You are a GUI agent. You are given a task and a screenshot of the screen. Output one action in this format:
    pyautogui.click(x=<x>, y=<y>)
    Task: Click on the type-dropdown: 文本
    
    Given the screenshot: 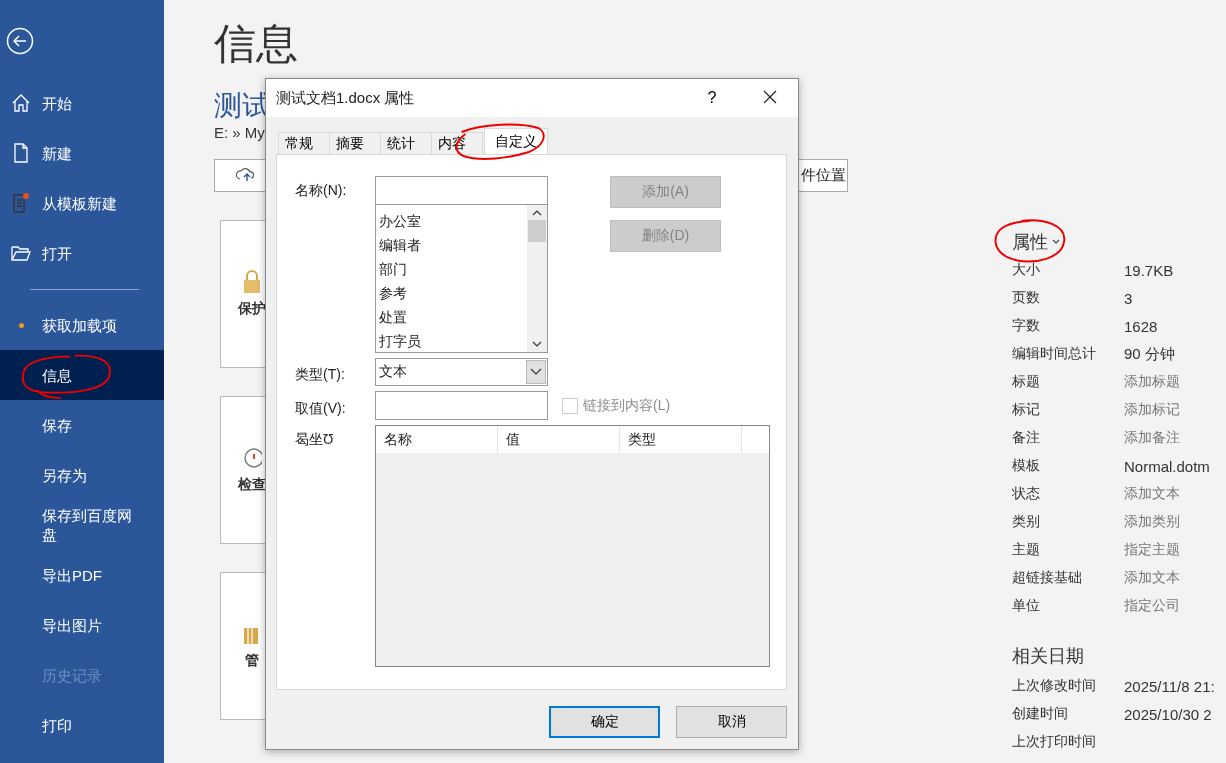 What is the action you would take?
    pyautogui.click(x=461, y=372)
    